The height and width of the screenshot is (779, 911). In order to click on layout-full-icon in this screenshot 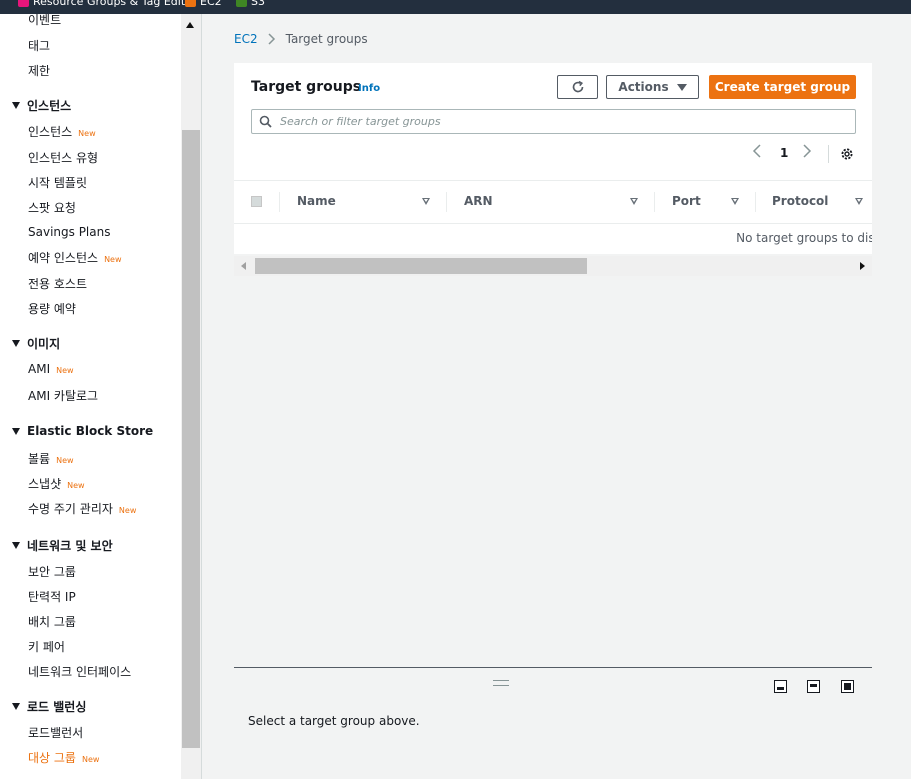, I will do `click(847, 686)`.